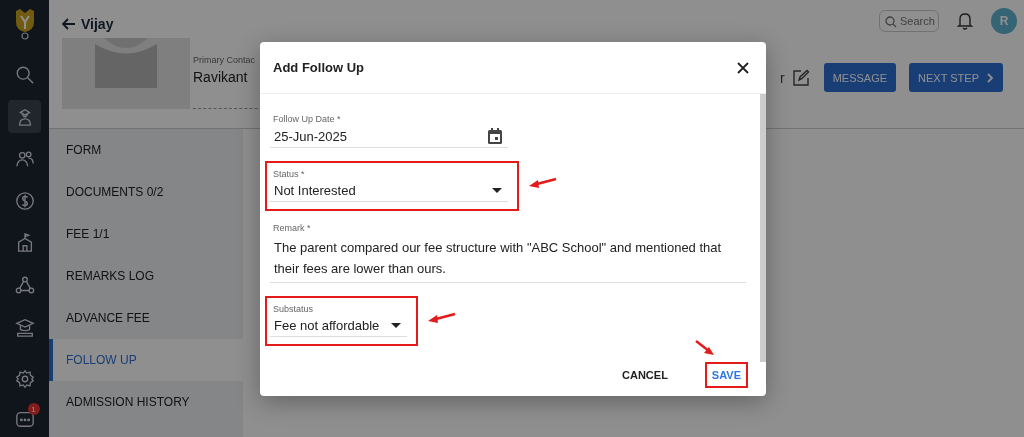  What do you see at coordinates (956, 77) in the screenshot?
I see `action-button: NEXT STEP` at bounding box center [956, 77].